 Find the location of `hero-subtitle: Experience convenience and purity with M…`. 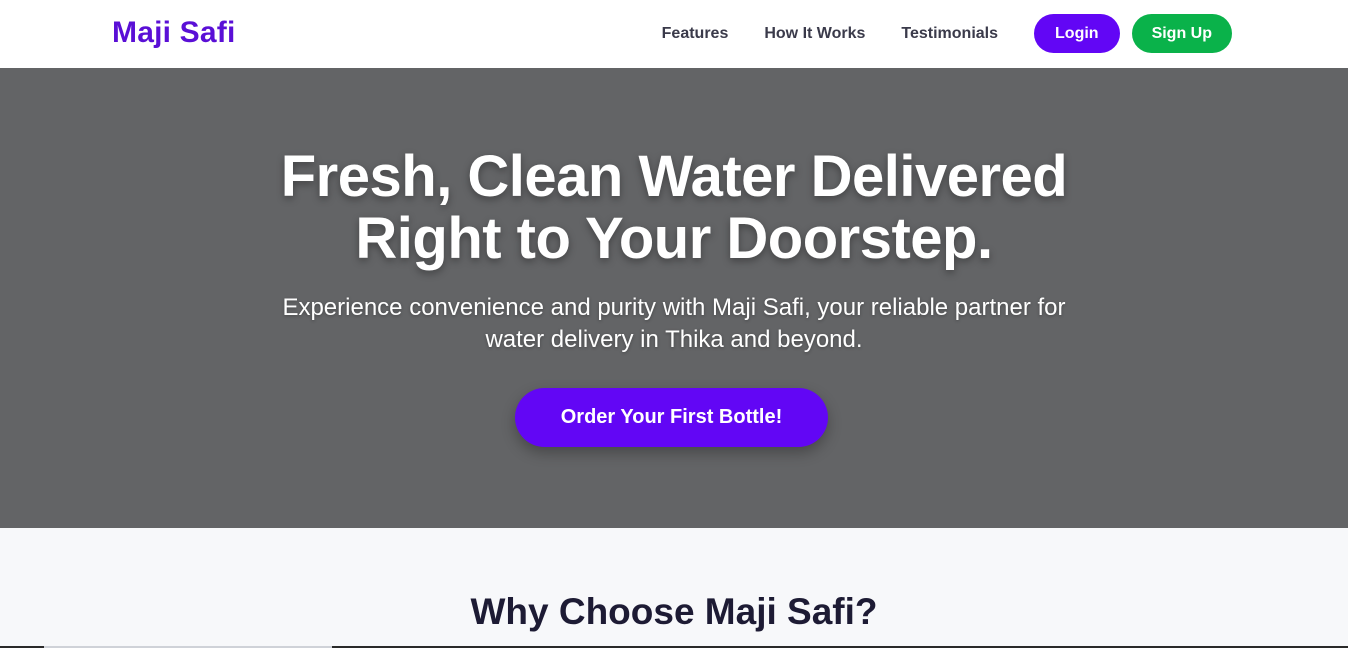

hero-subtitle: Experience convenience and purity with M… is located at coordinates (674, 324).